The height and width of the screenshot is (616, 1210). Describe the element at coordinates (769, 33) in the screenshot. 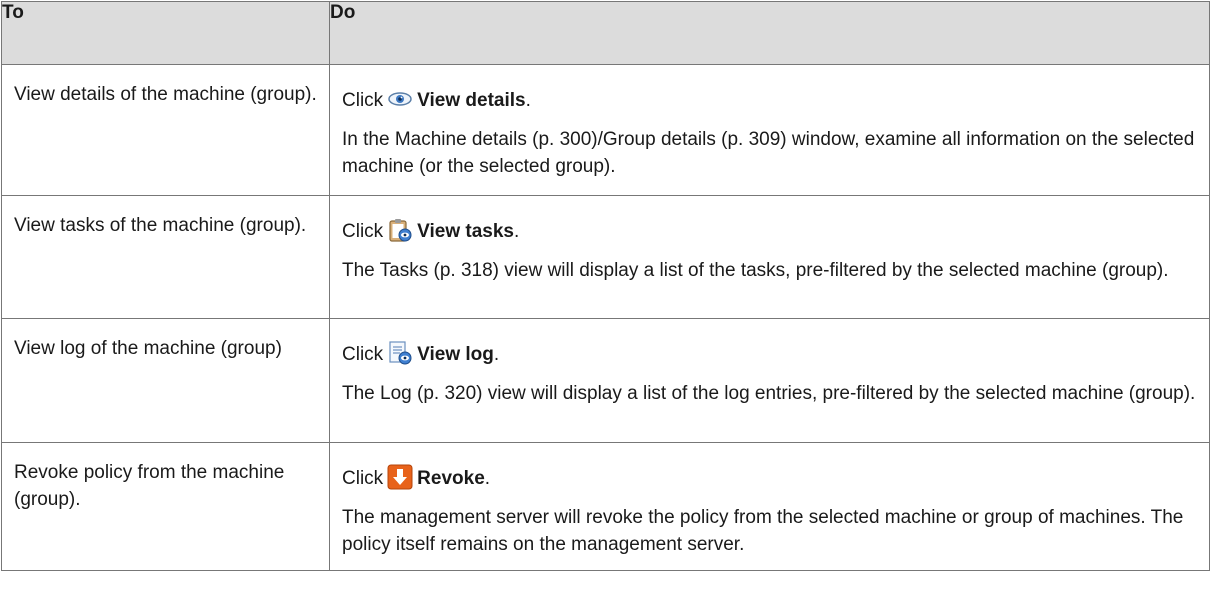

I see `header-do: Do` at that location.